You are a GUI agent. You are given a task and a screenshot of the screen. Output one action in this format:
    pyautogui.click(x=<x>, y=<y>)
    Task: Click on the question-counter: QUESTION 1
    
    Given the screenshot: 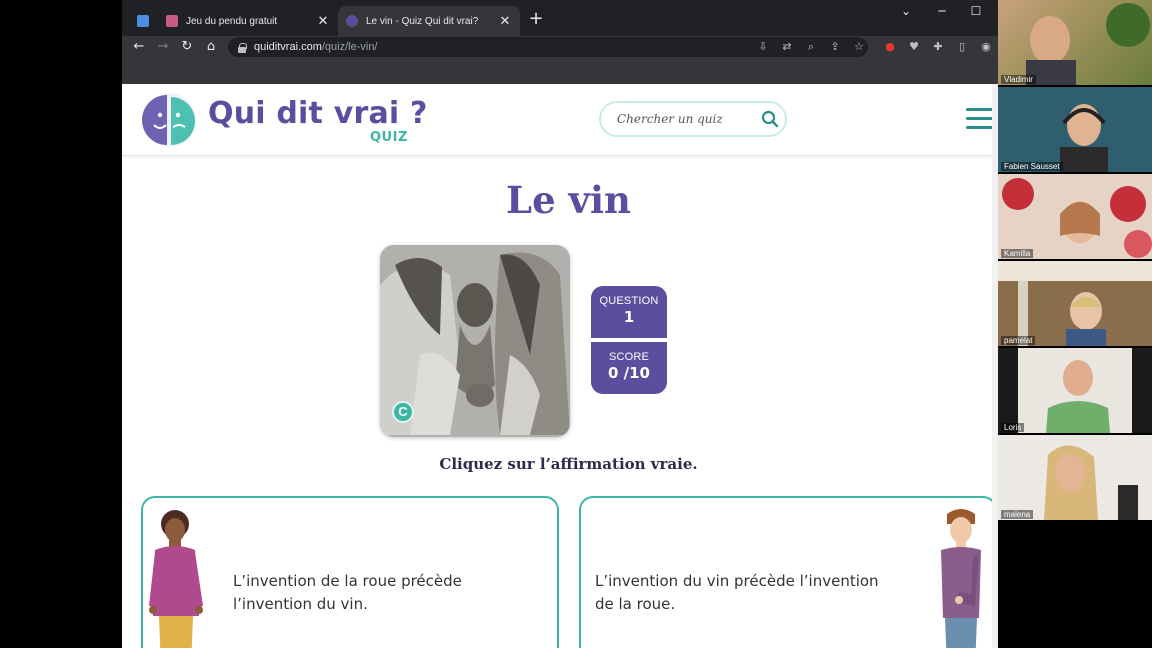 What is the action you would take?
    pyautogui.click(x=629, y=312)
    